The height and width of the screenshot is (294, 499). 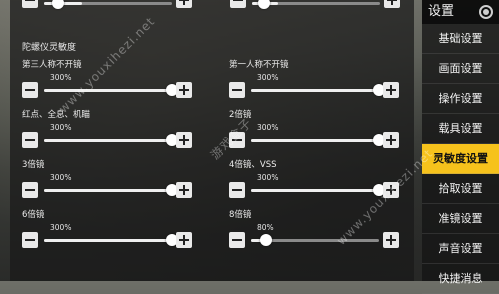 What do you see at coordinates (460, 129) in the screenshot?
I see `sidebar-item-vehicle: 载具设置` at bounding box center [460, 129].